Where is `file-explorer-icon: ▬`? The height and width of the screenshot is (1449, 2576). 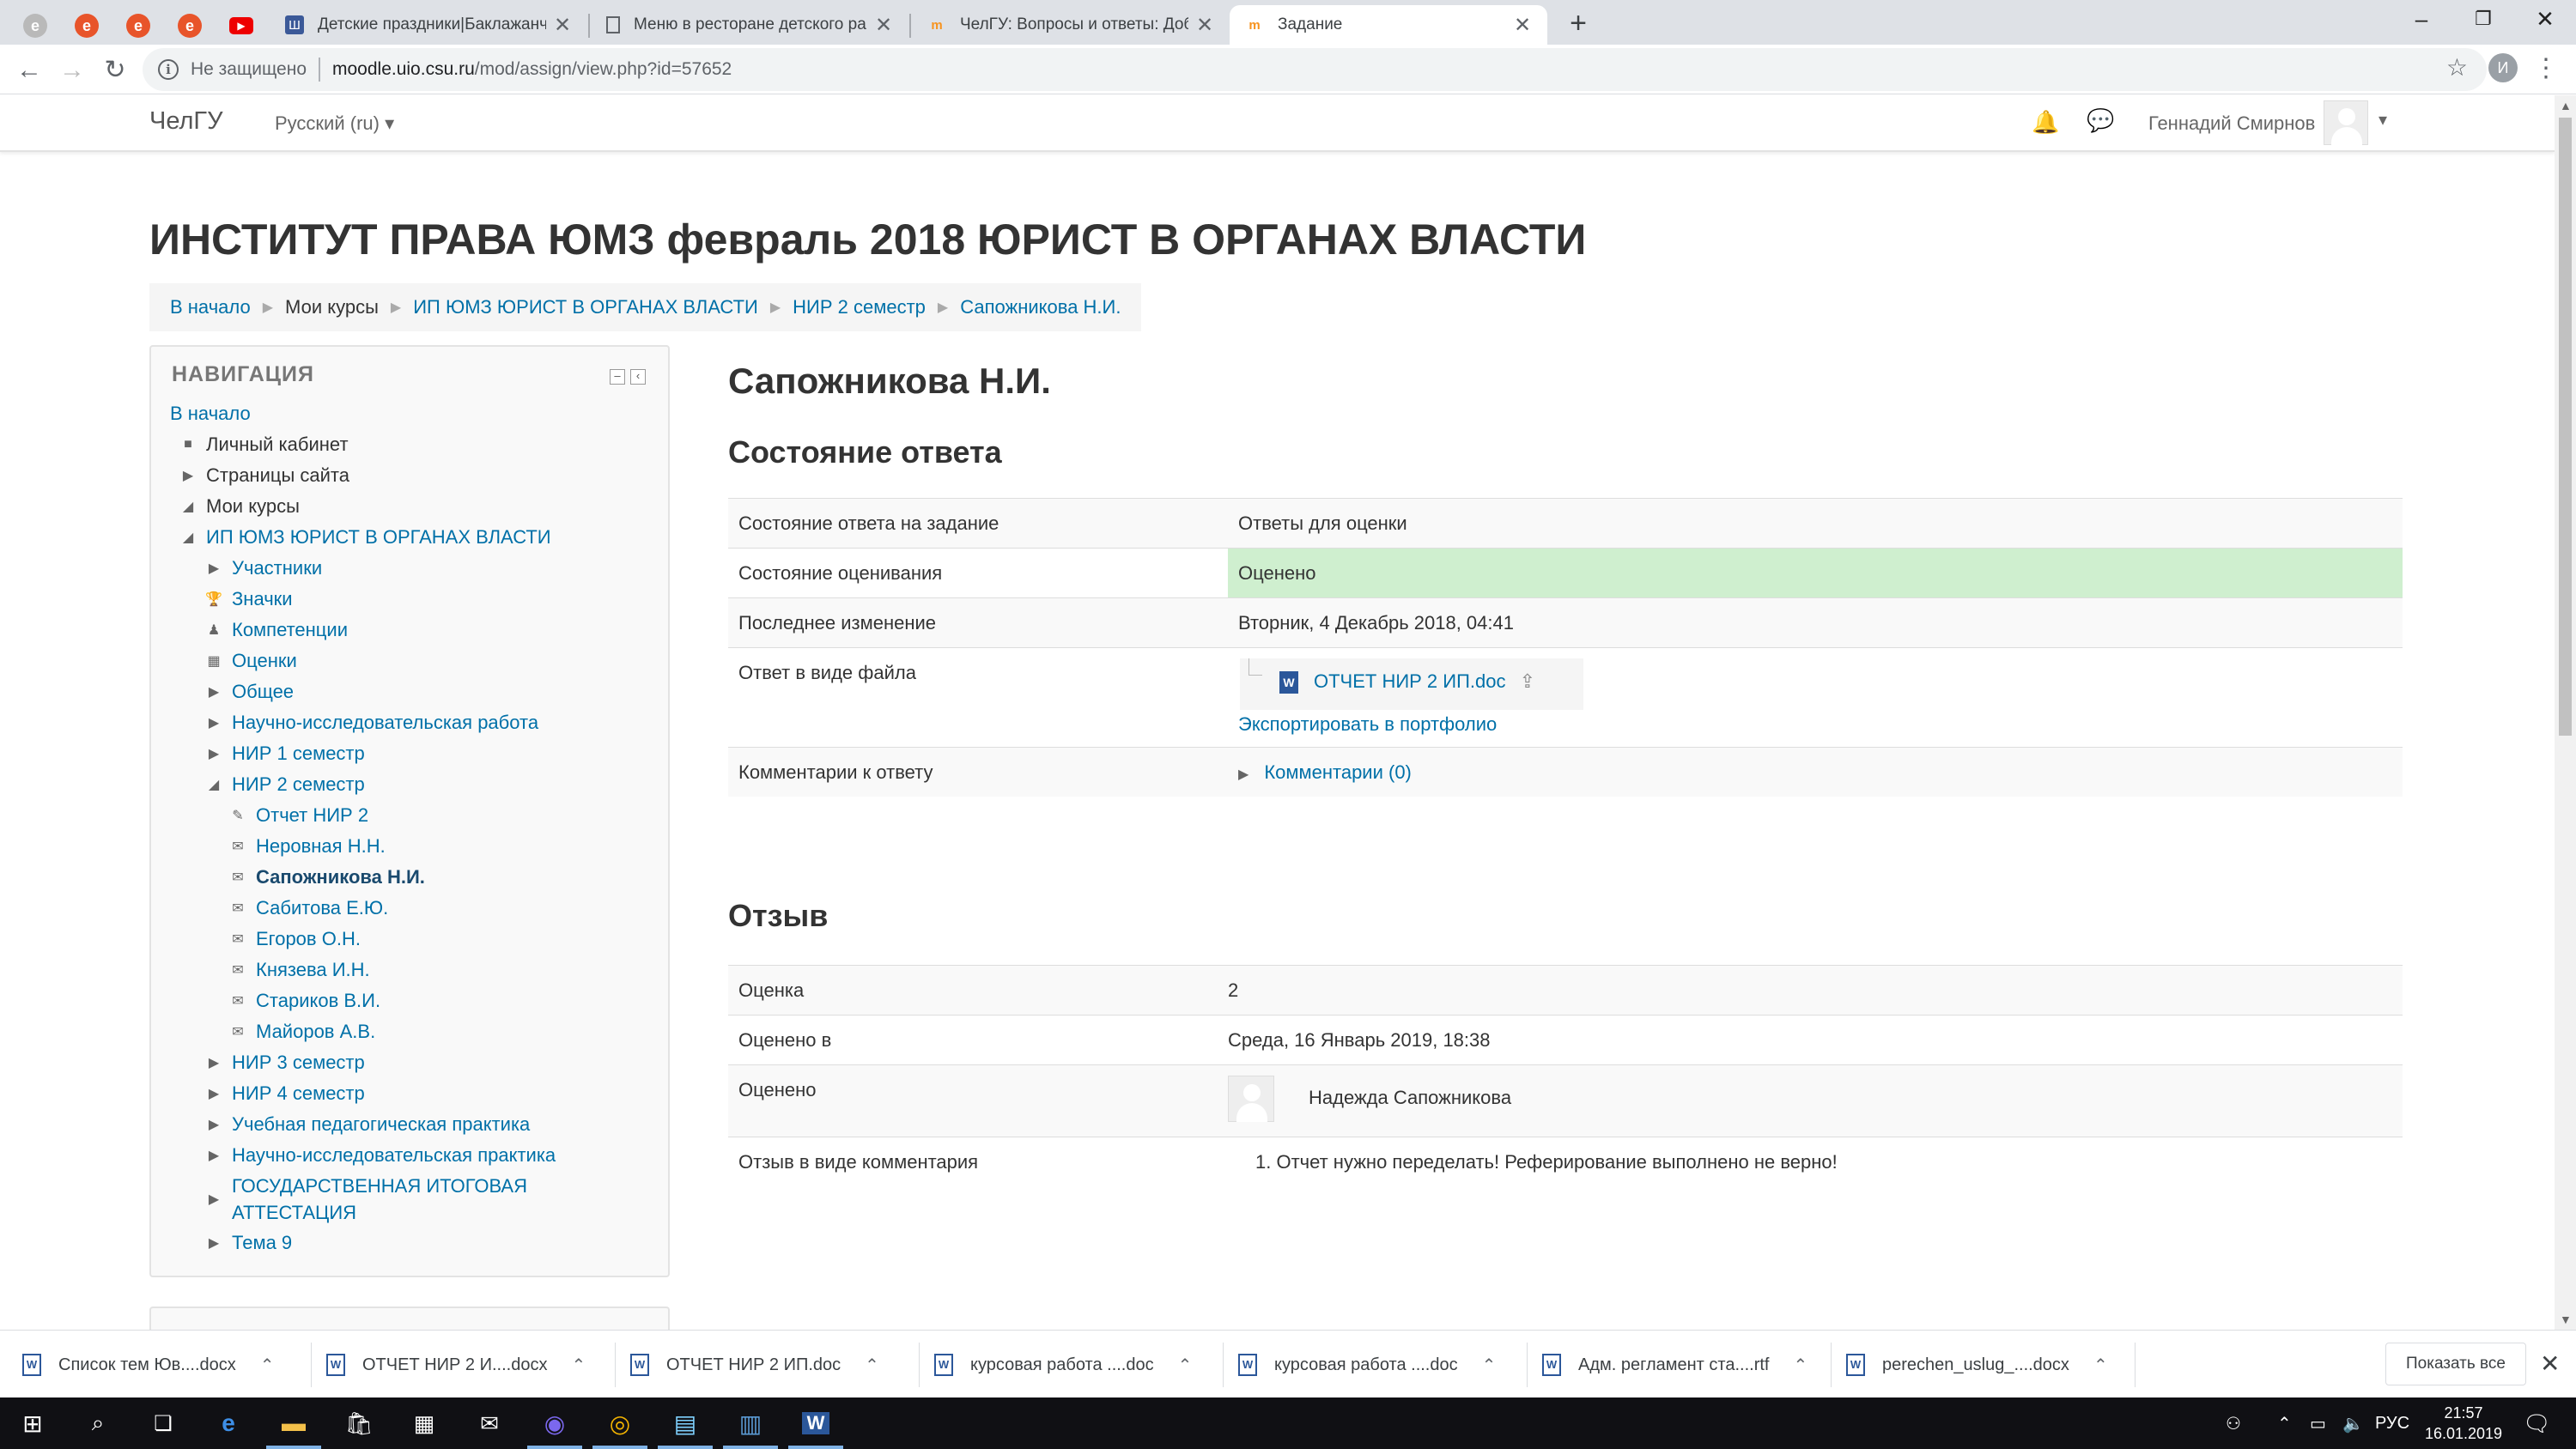
file-explorer-icon: ▬ is located at coordinates (293, 1423).